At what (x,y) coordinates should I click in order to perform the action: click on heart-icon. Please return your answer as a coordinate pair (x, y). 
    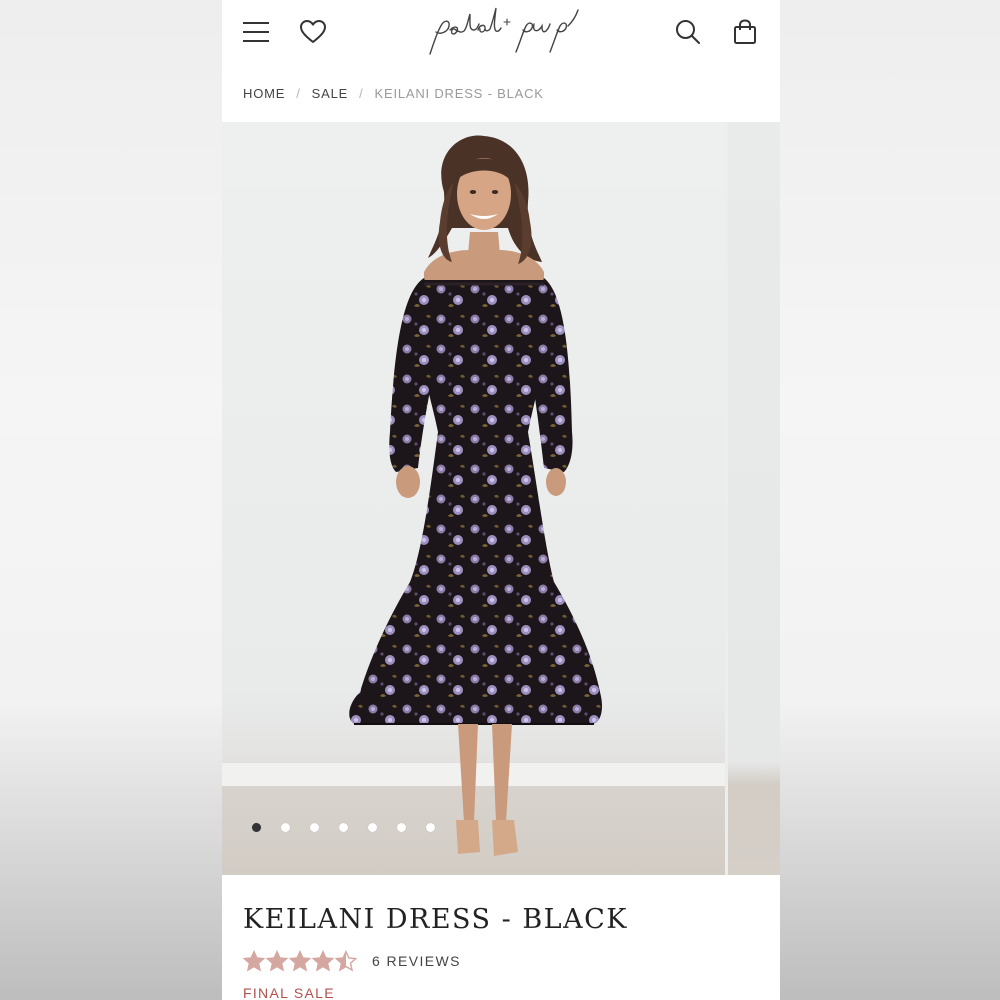
    Looking at the image, I should click on (313, 31).